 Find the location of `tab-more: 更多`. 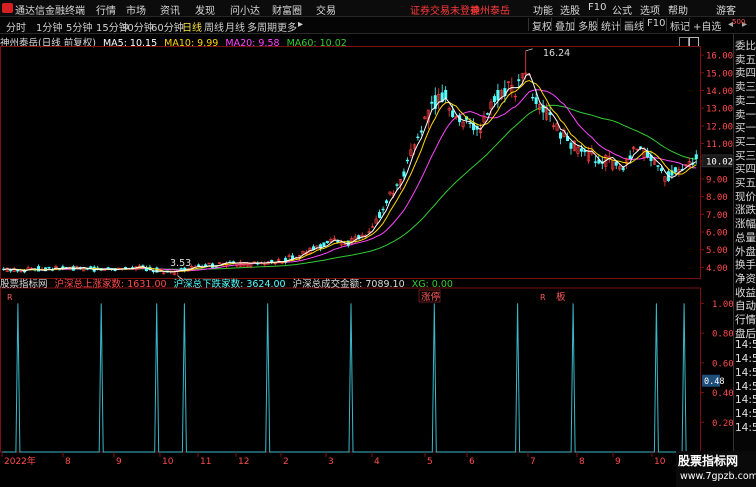

tab-more: 更多 is located at coordinates (287, 26).